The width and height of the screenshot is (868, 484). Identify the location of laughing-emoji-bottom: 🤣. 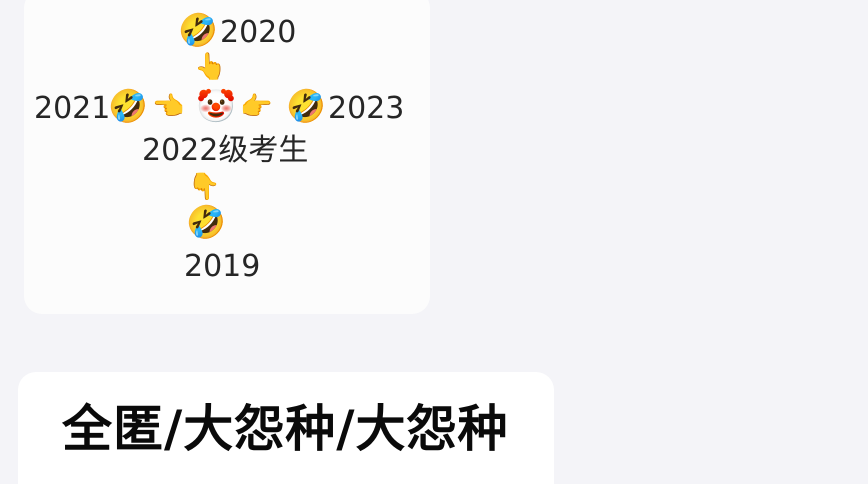
(206, 222).